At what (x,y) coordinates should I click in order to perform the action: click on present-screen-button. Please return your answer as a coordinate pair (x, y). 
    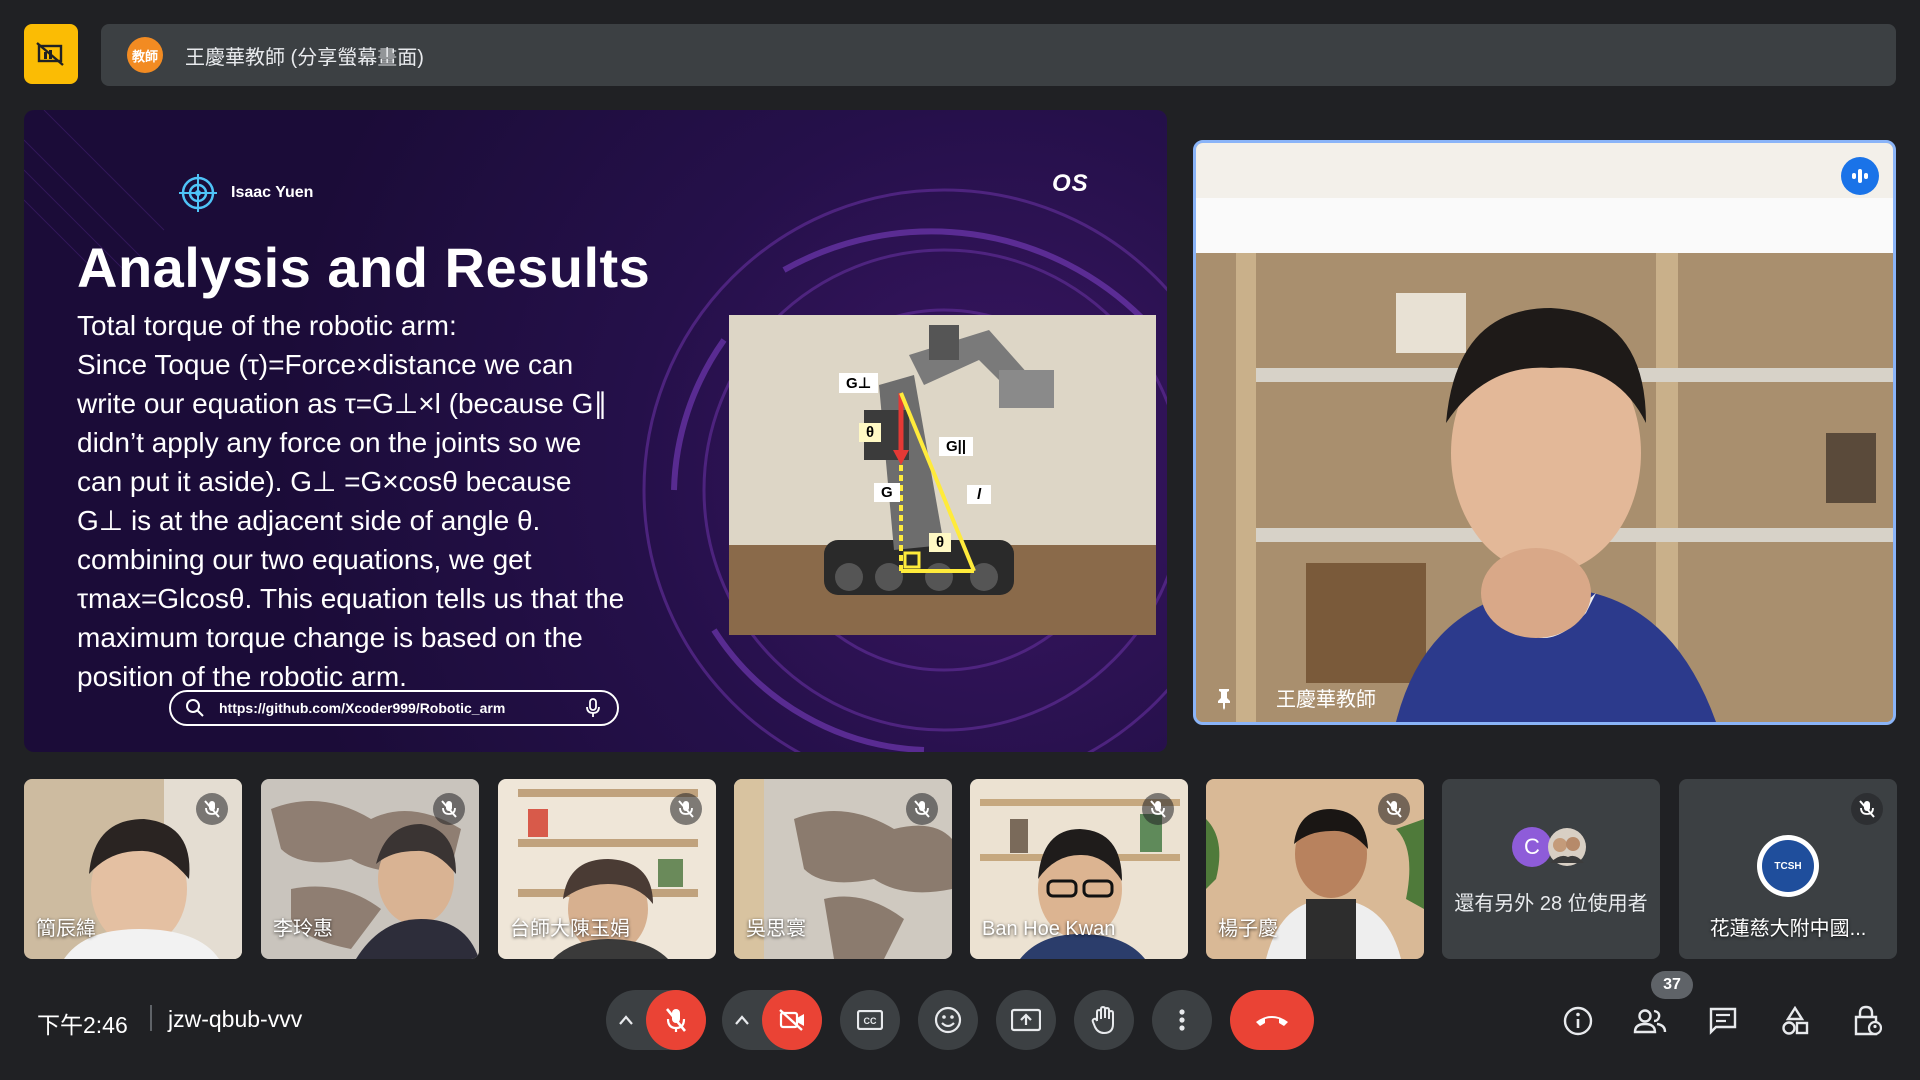
    Looking at the image, I should click on (1026, 1020).